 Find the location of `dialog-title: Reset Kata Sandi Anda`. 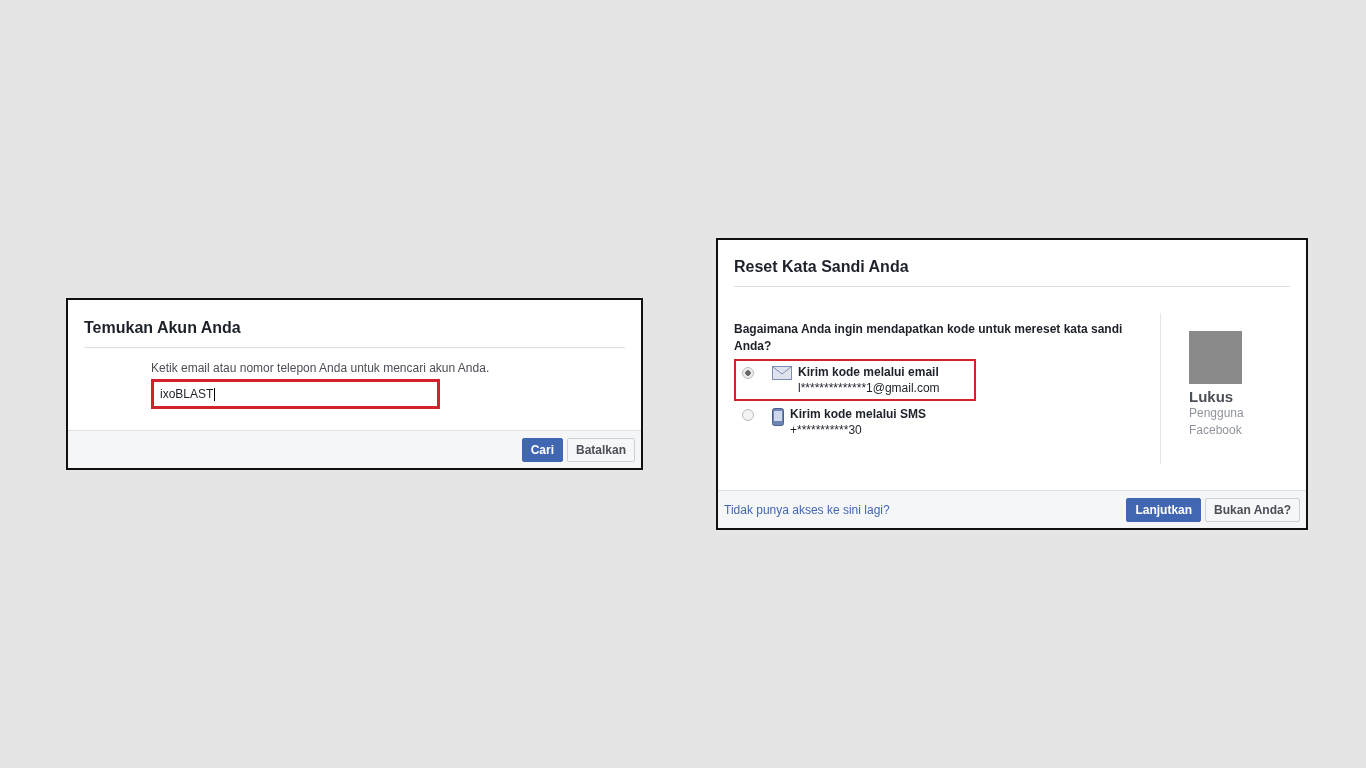

dialog-title: Reset Kata Sandi Anda is located at coordinates (1012, 263).